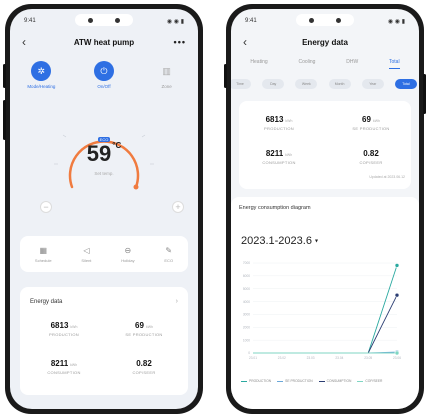 The height and width of the screenshot is (418, 430). I want to click on mode-heating-button: ✲ Mode/Heating, so click(41, 75).